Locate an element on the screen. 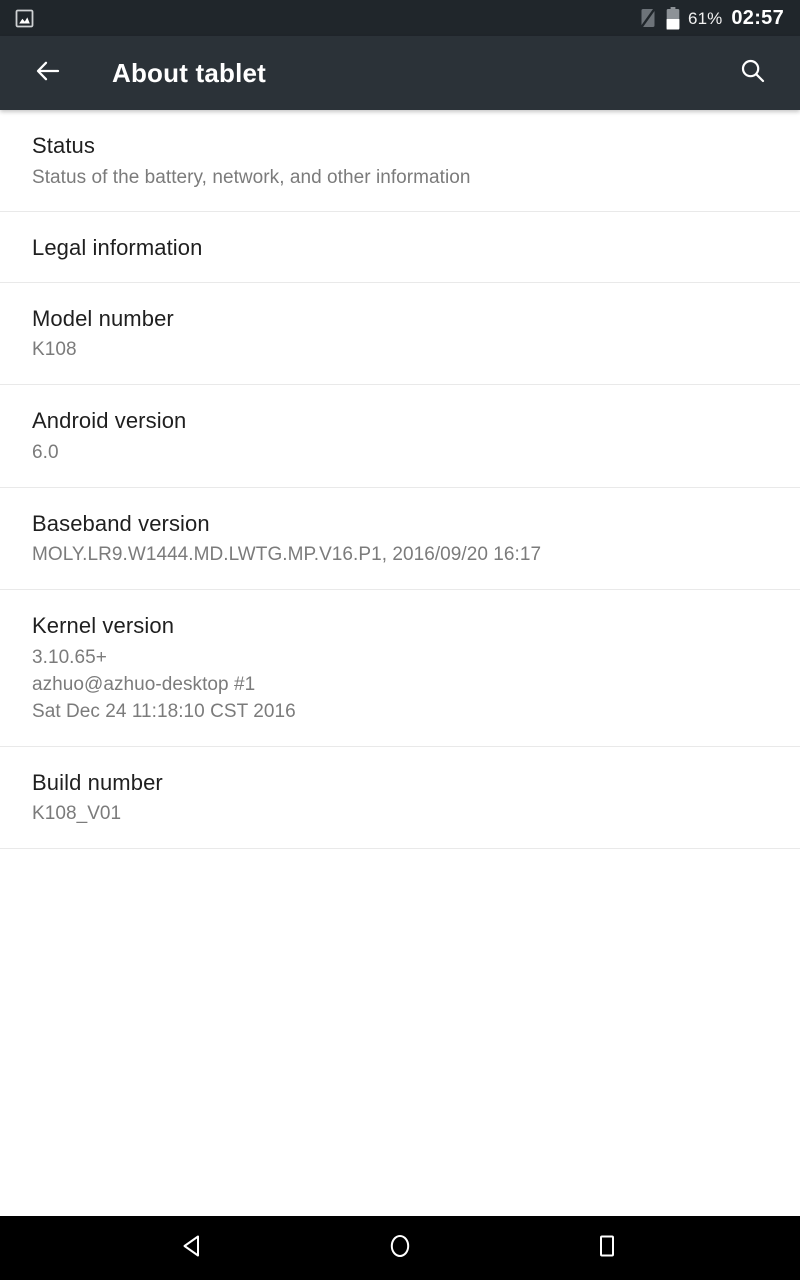 The width and height of the screenshot is (800, 1280). battery-percent-label: 61% is located at coordinates (705, 18).